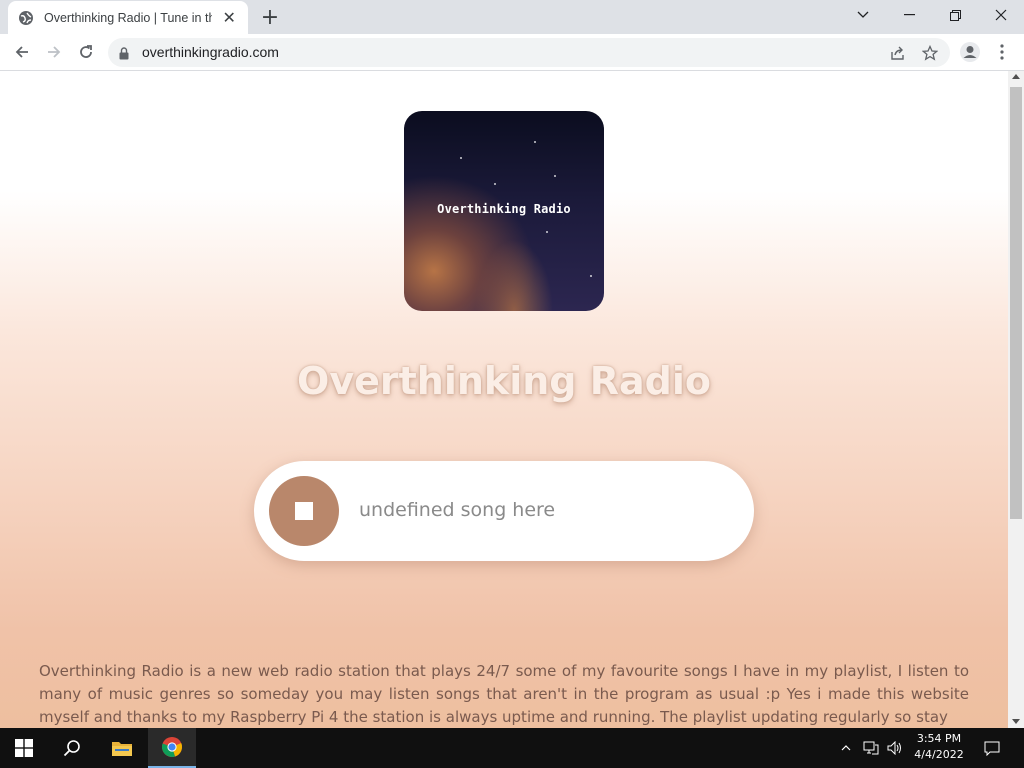  I want to click on reload-icon, so click(86, 52).